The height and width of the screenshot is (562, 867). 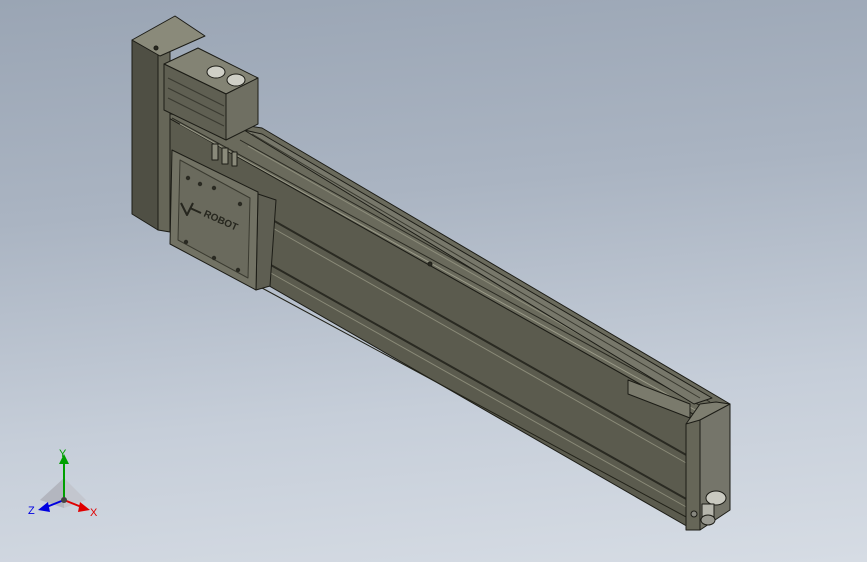 What do you see at coordinates (63, 454) in the screenshot?
I see `y-axis-label: Y` at bounding box center [63, 454].